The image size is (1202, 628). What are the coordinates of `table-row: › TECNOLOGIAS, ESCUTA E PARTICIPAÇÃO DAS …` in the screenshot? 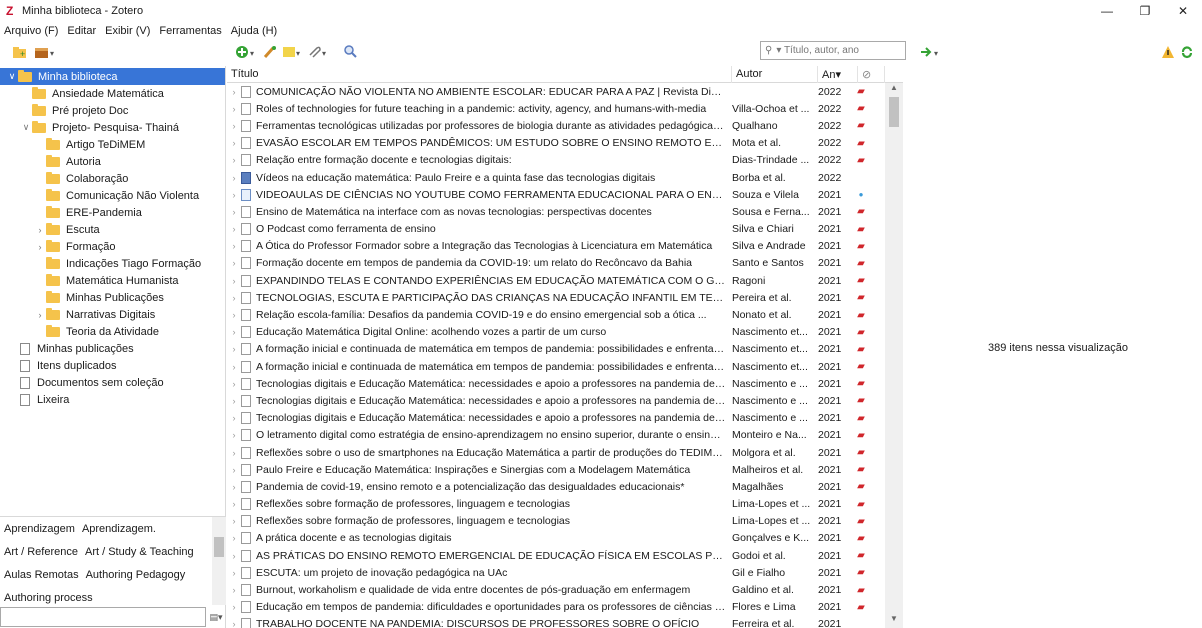 It's located at (556, 297).